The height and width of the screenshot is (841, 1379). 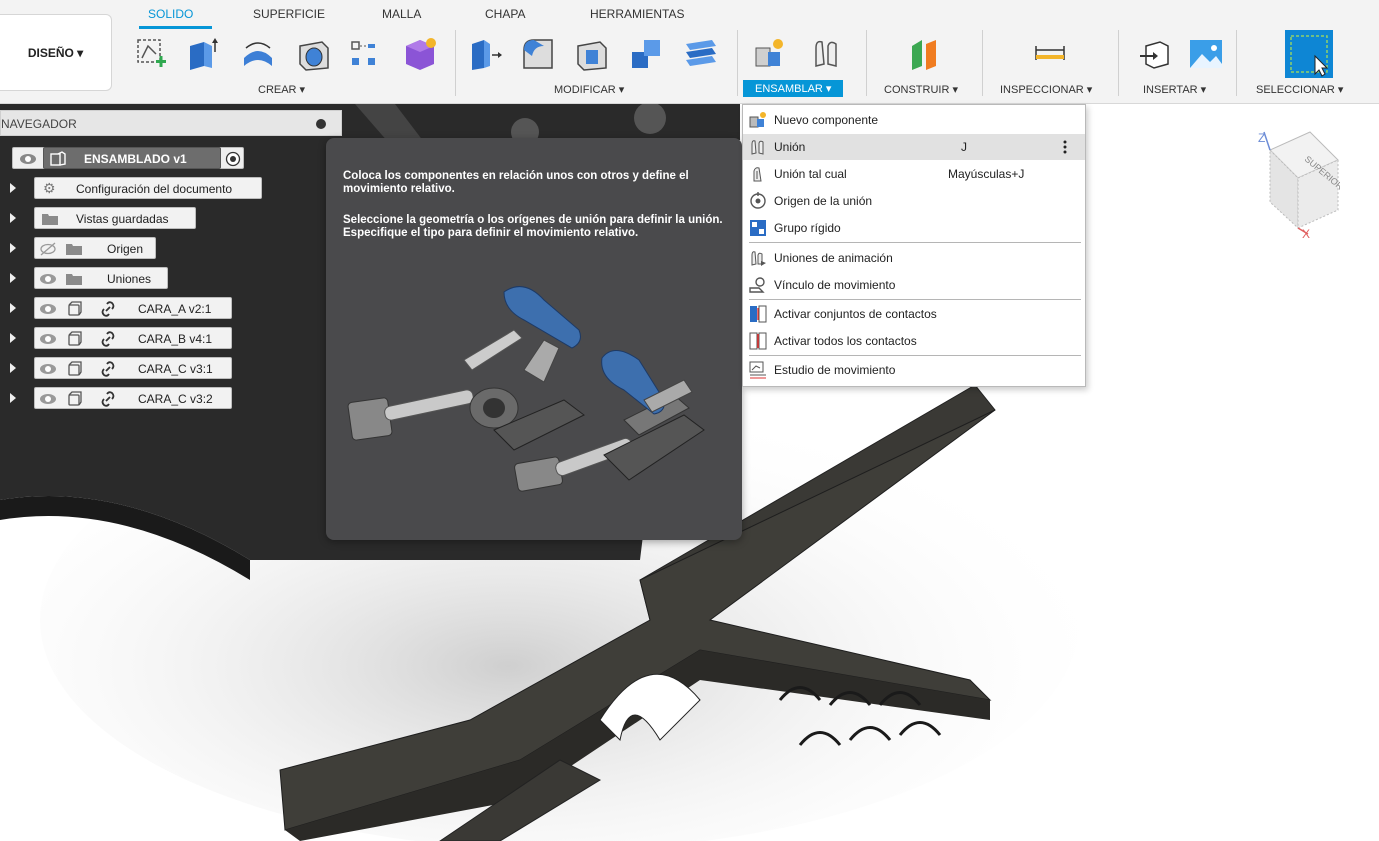 I want to click on measure-icon, so click(x=1050, y=54).